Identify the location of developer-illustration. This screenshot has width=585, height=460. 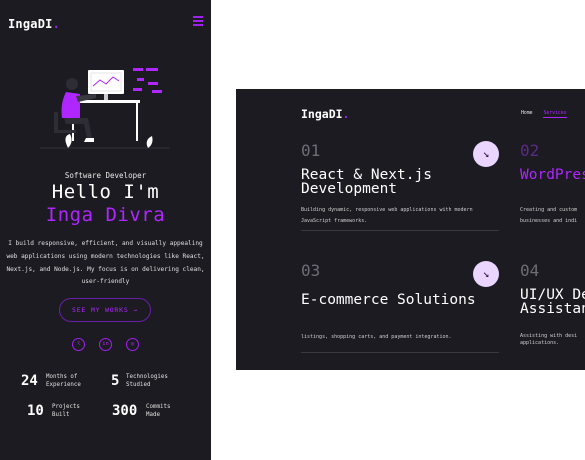
(105, 108).